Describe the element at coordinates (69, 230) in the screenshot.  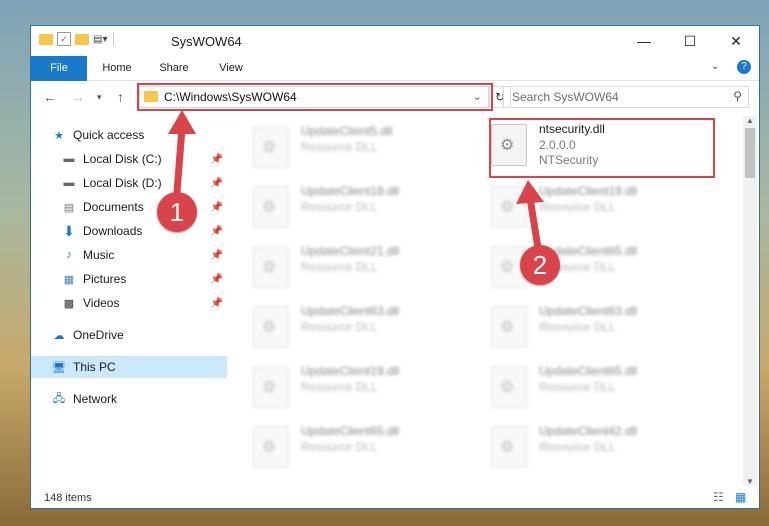
I see `download-icon: ⬇` at that location.